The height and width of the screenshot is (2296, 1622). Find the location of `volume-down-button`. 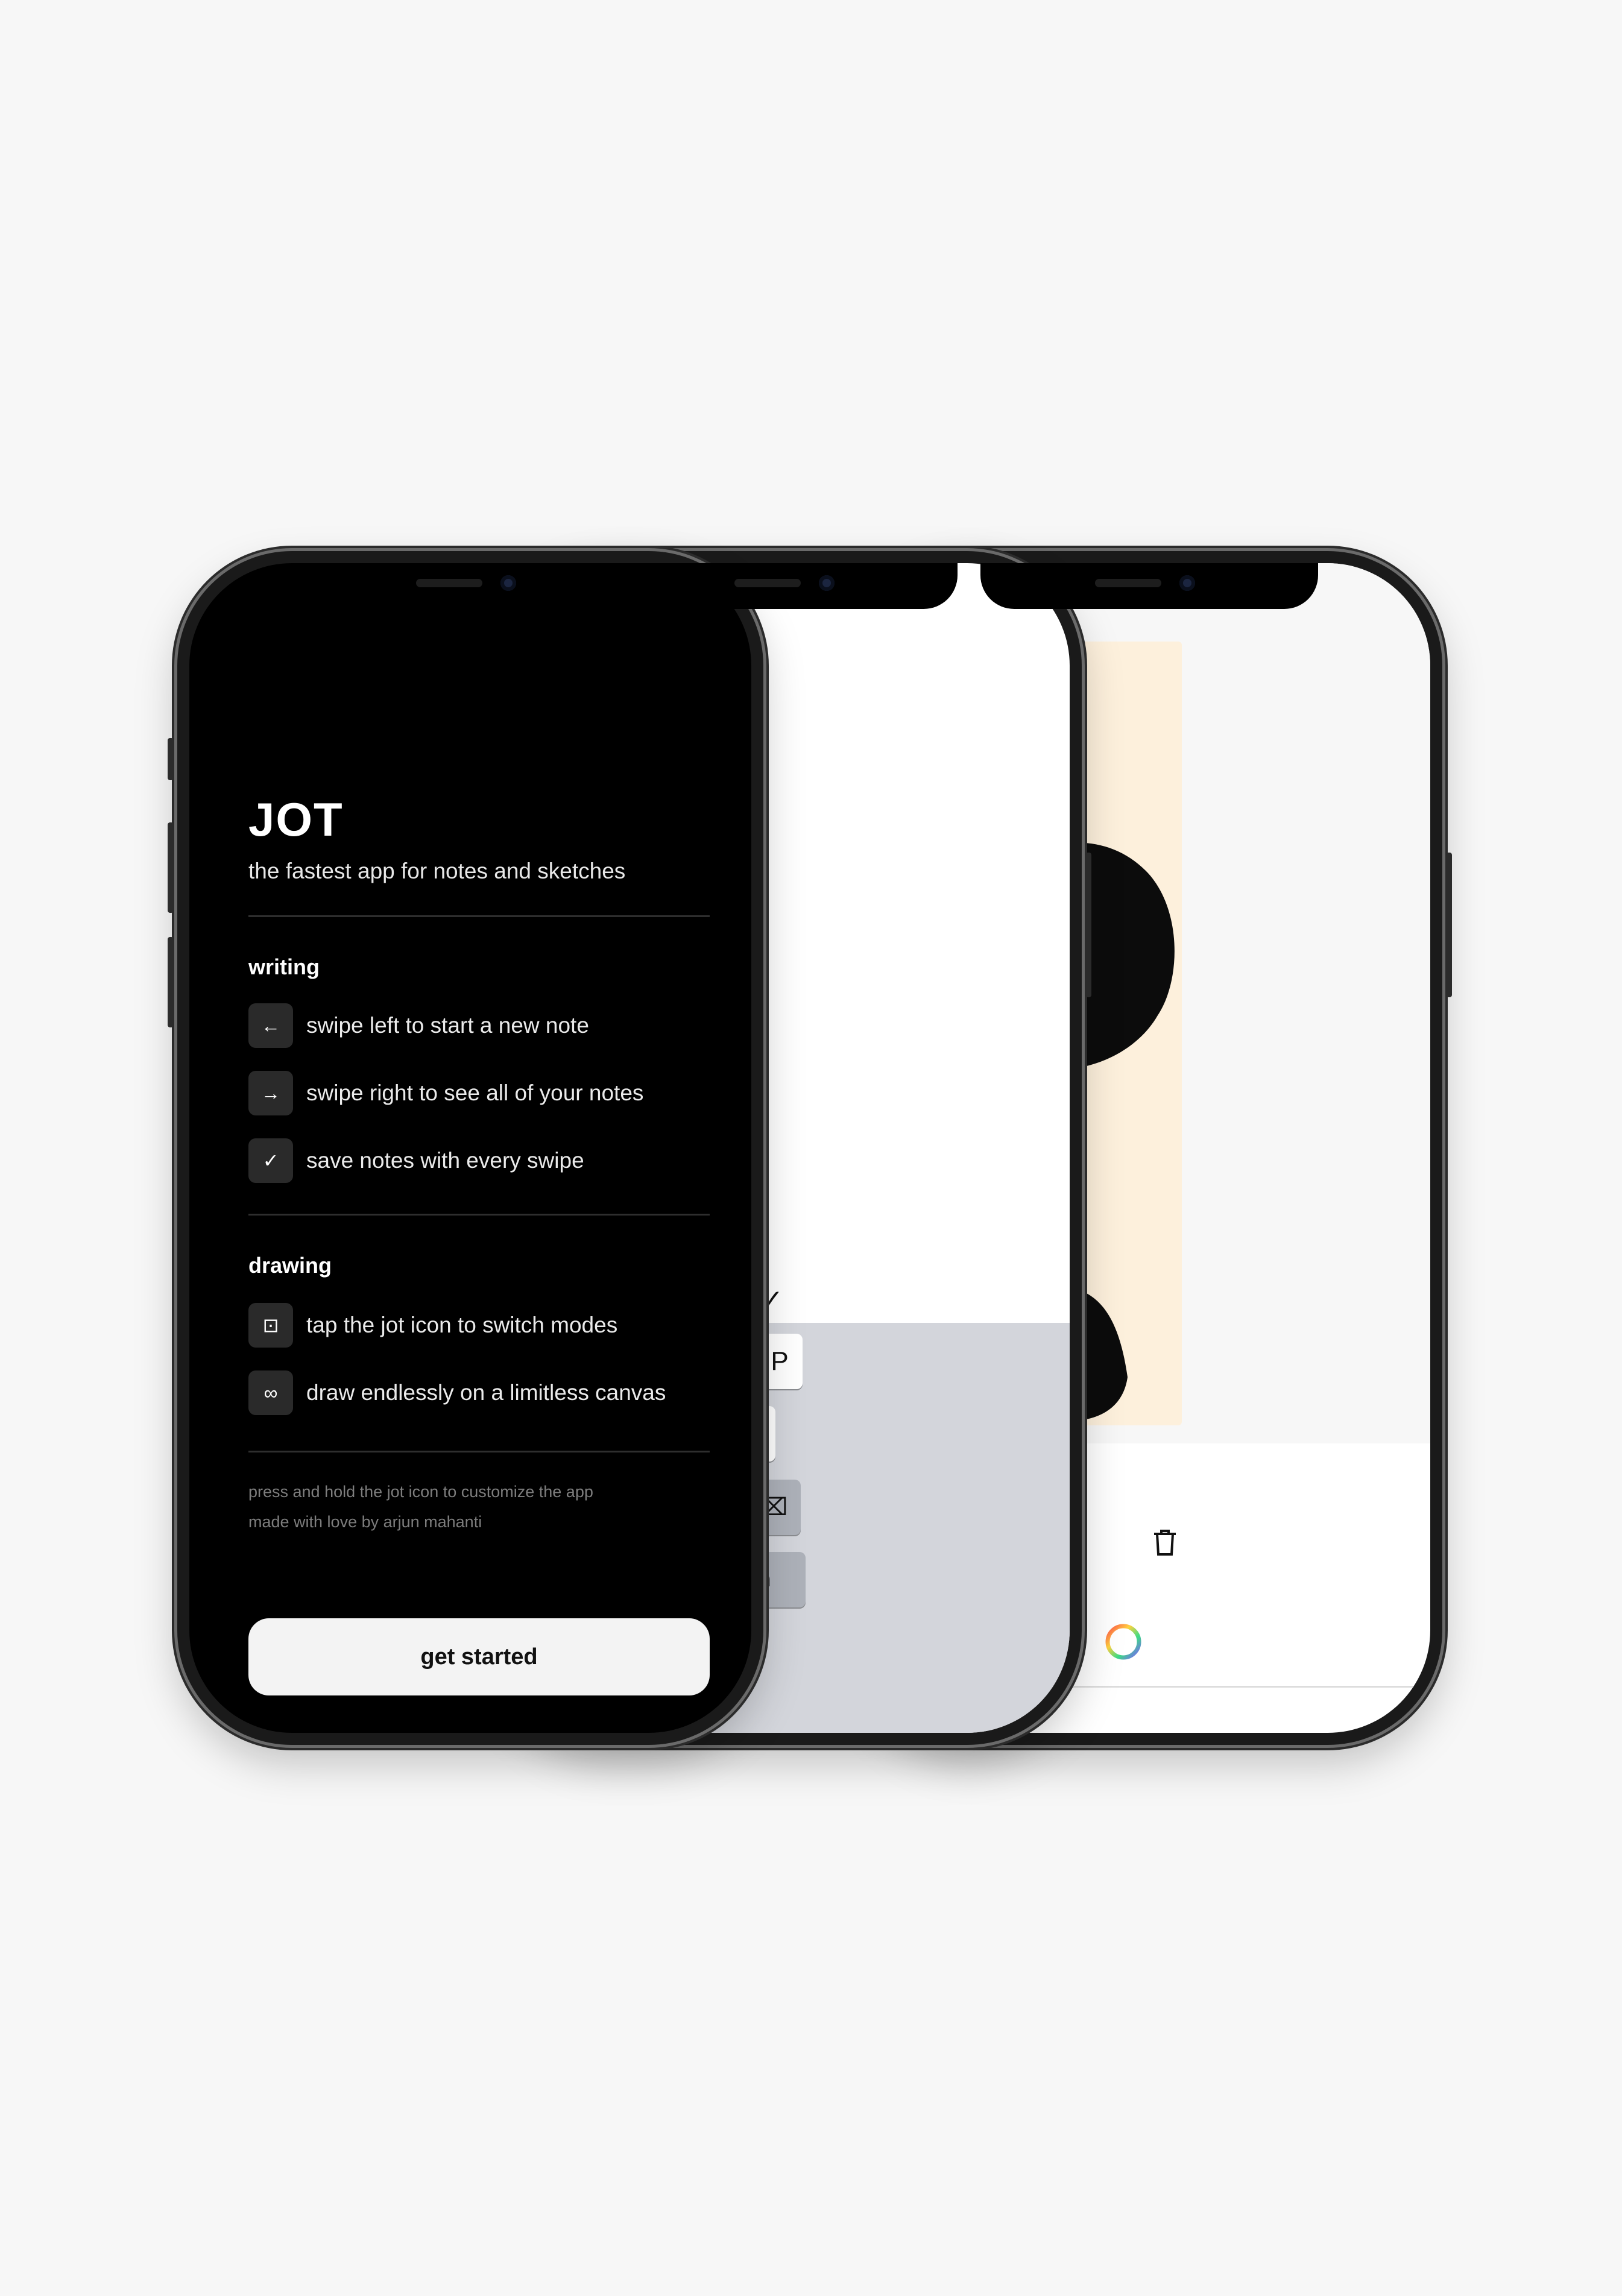

volume-down-button is located at coordinates (171, 982).